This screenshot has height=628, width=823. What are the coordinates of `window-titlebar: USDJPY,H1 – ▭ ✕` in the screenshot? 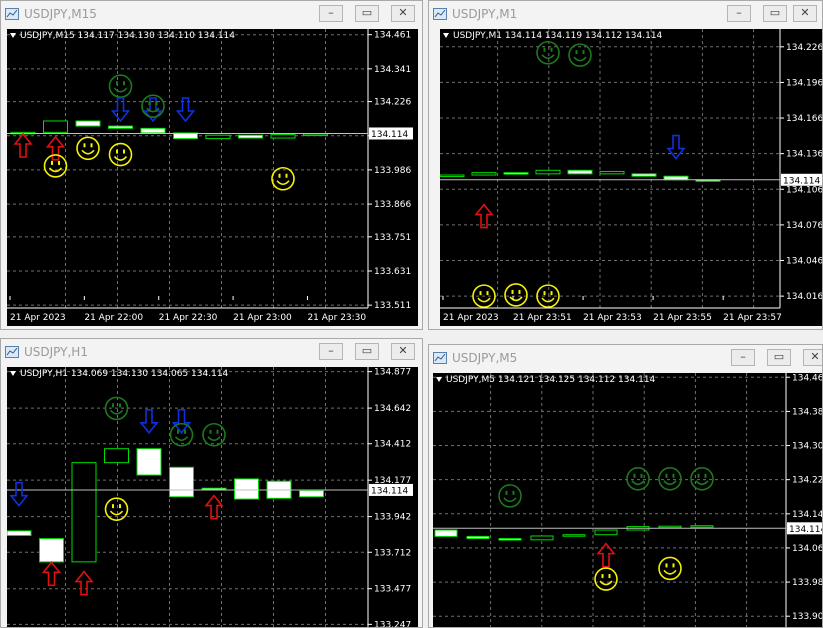 It's located at (211, 353).